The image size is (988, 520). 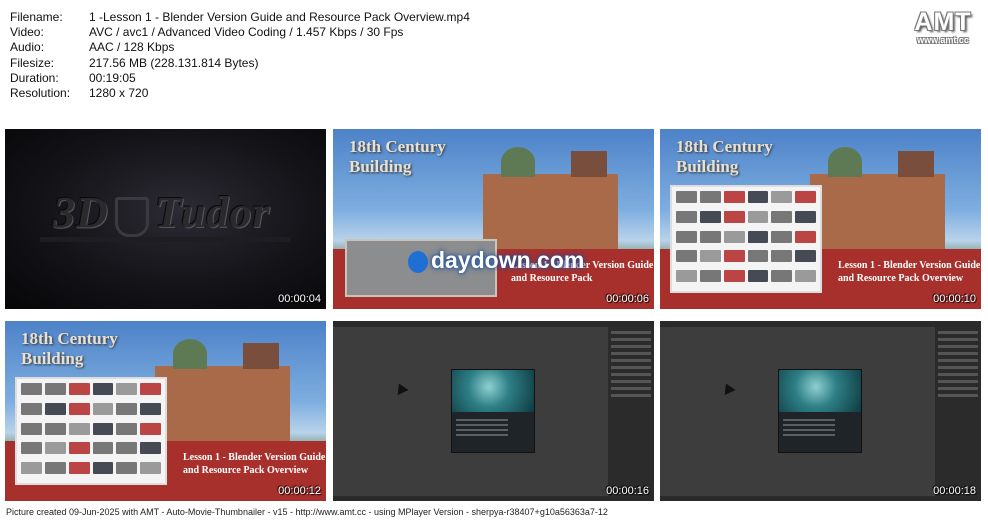 What do you see at coordinates (212, 212) in the screenshot?
I see `brand-right: Tudor` at bounding box center [212, 212].